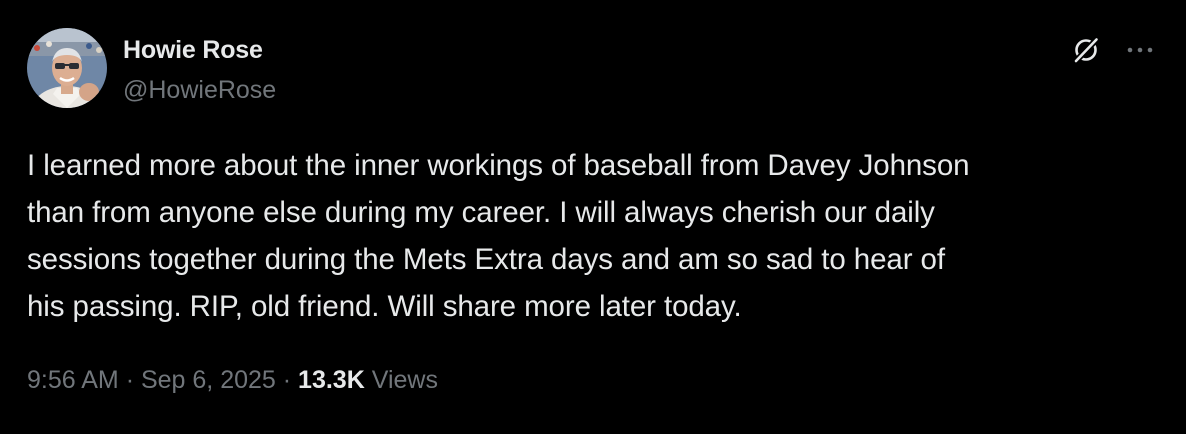 The height and width of the screenshot is (434, 1186). What do you see at coordinates (73, 380) in the screenshot?
I see `tweet-time: 9:56 AM` at bounding box center [73, 380].